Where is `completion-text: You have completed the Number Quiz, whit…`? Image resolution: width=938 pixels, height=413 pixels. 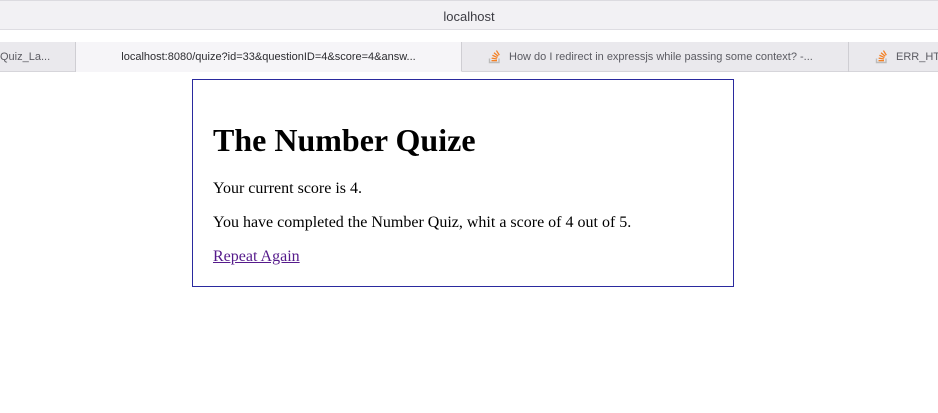 completion-text: You have completed the Number Quiz, whit… is located at coordinates (422, 222).